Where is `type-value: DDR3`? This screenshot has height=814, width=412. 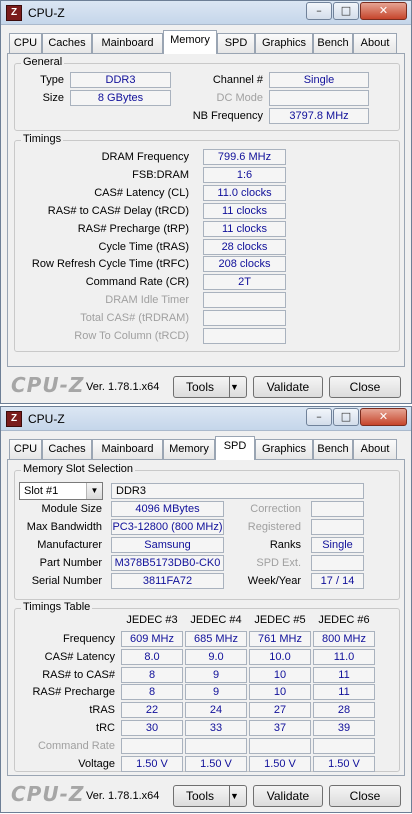 type-value: DDR3 is located at coordinates (120, 80).